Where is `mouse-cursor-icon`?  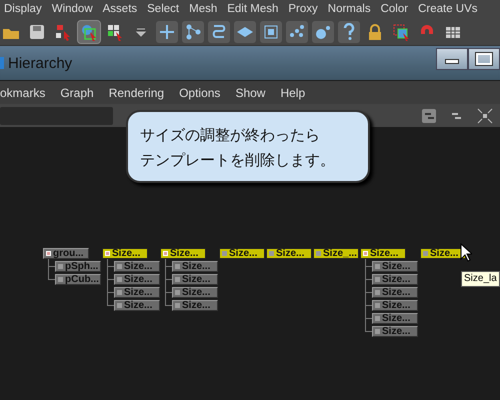 mouse-cursor-icon is located at coordinates (466, 252).